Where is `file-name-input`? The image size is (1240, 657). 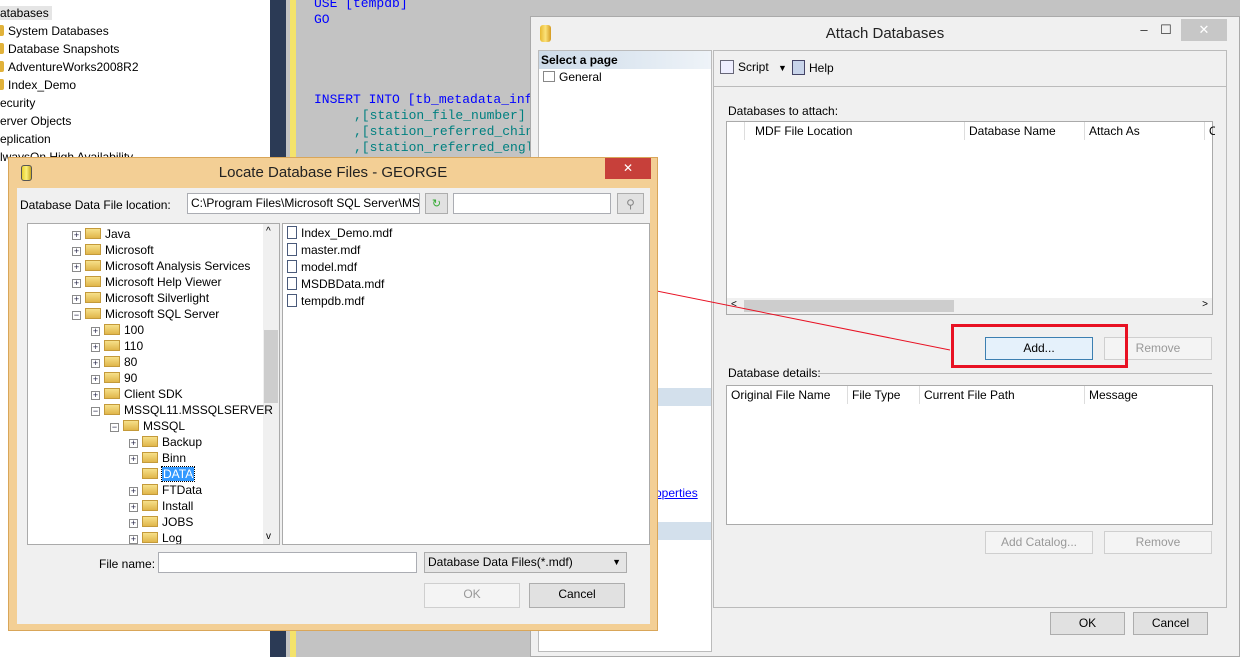 file-name-input is located at coordinates (287, 562).